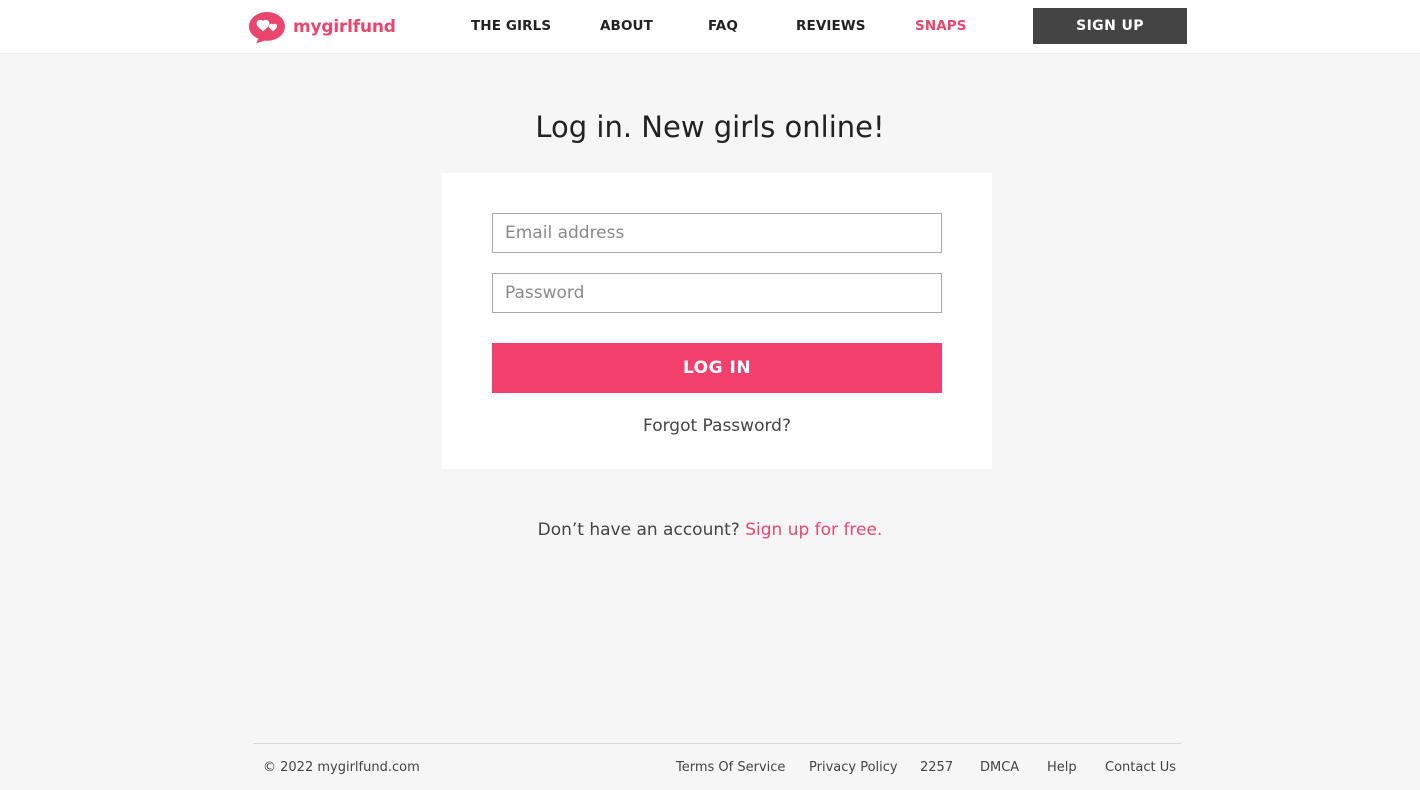 The image size is (1420, 790). I want to click on nav-item-the-girls: THE GIRLS, so click(511, 26).